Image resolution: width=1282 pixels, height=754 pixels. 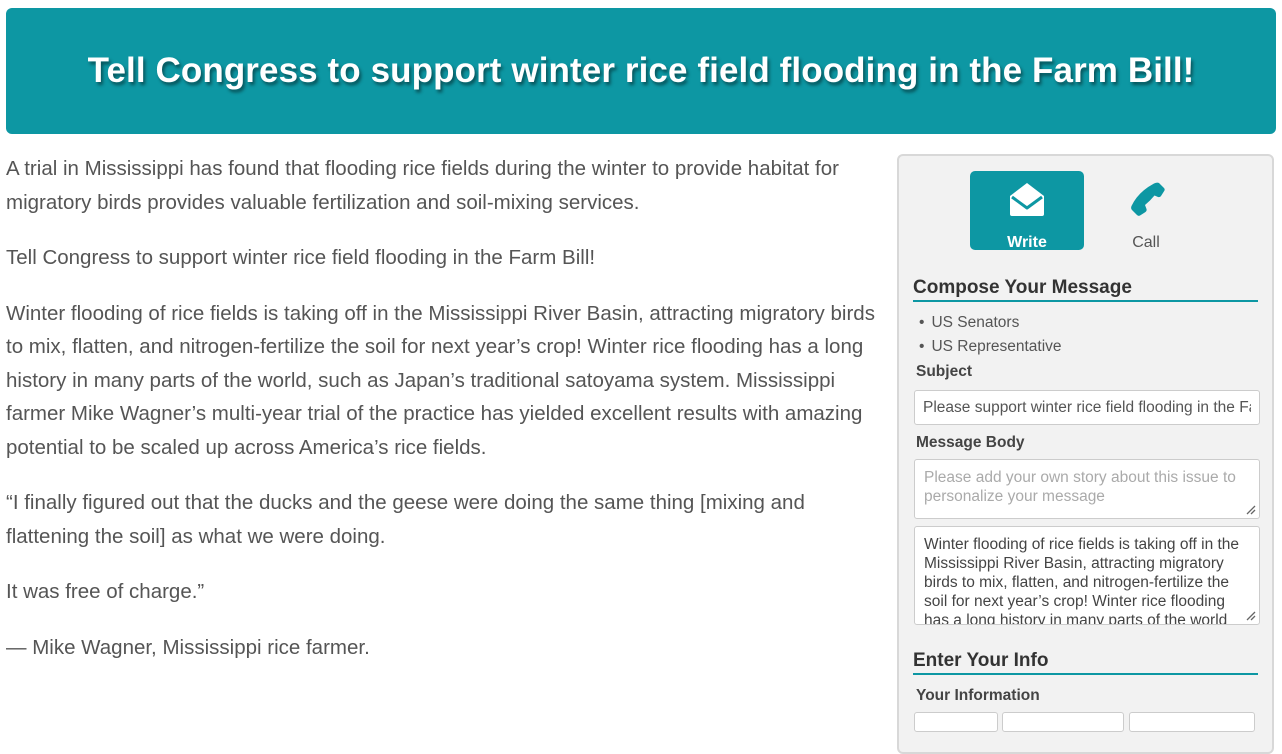 I want to click on last-name-field, so click(x=1192, y=722).